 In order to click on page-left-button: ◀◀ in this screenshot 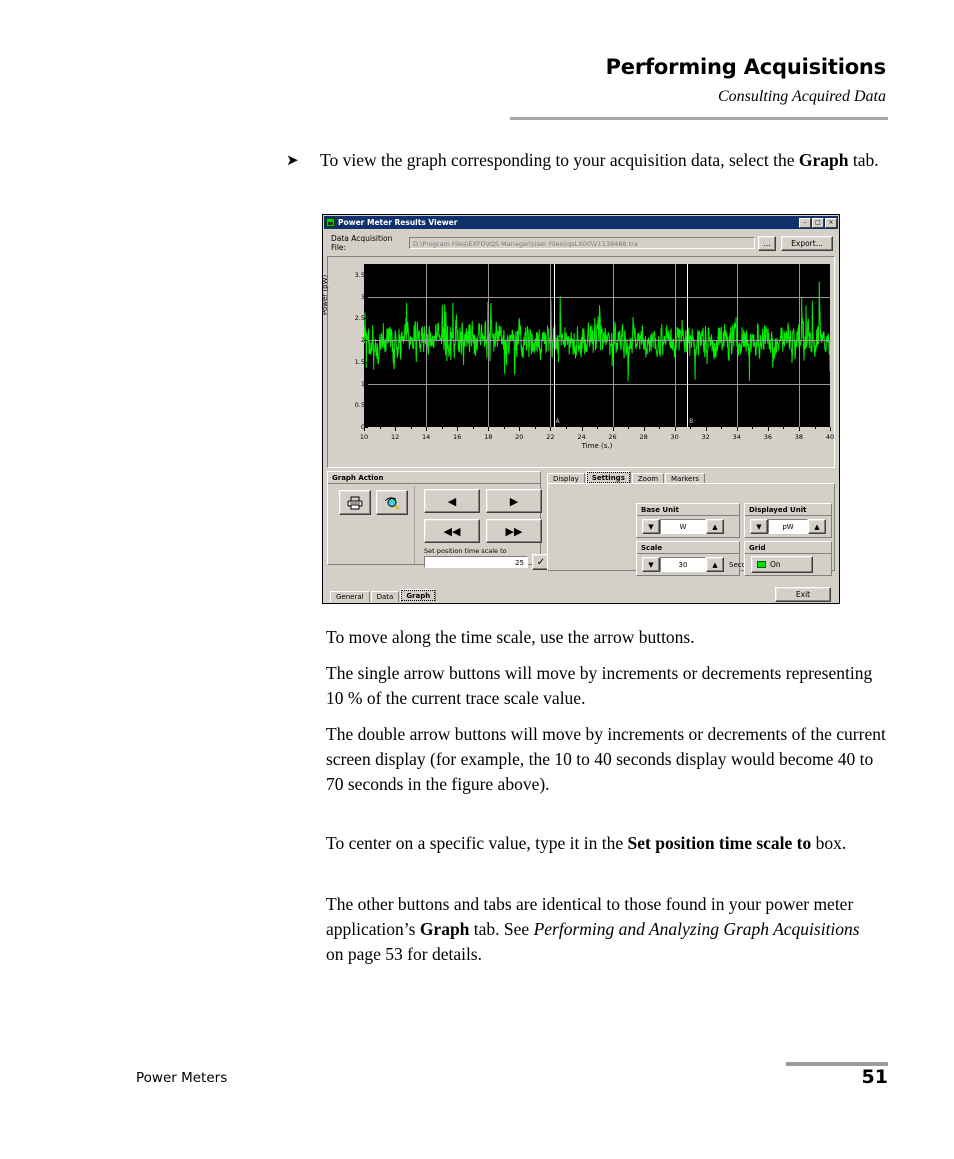, I will do `click(452, 531)`.